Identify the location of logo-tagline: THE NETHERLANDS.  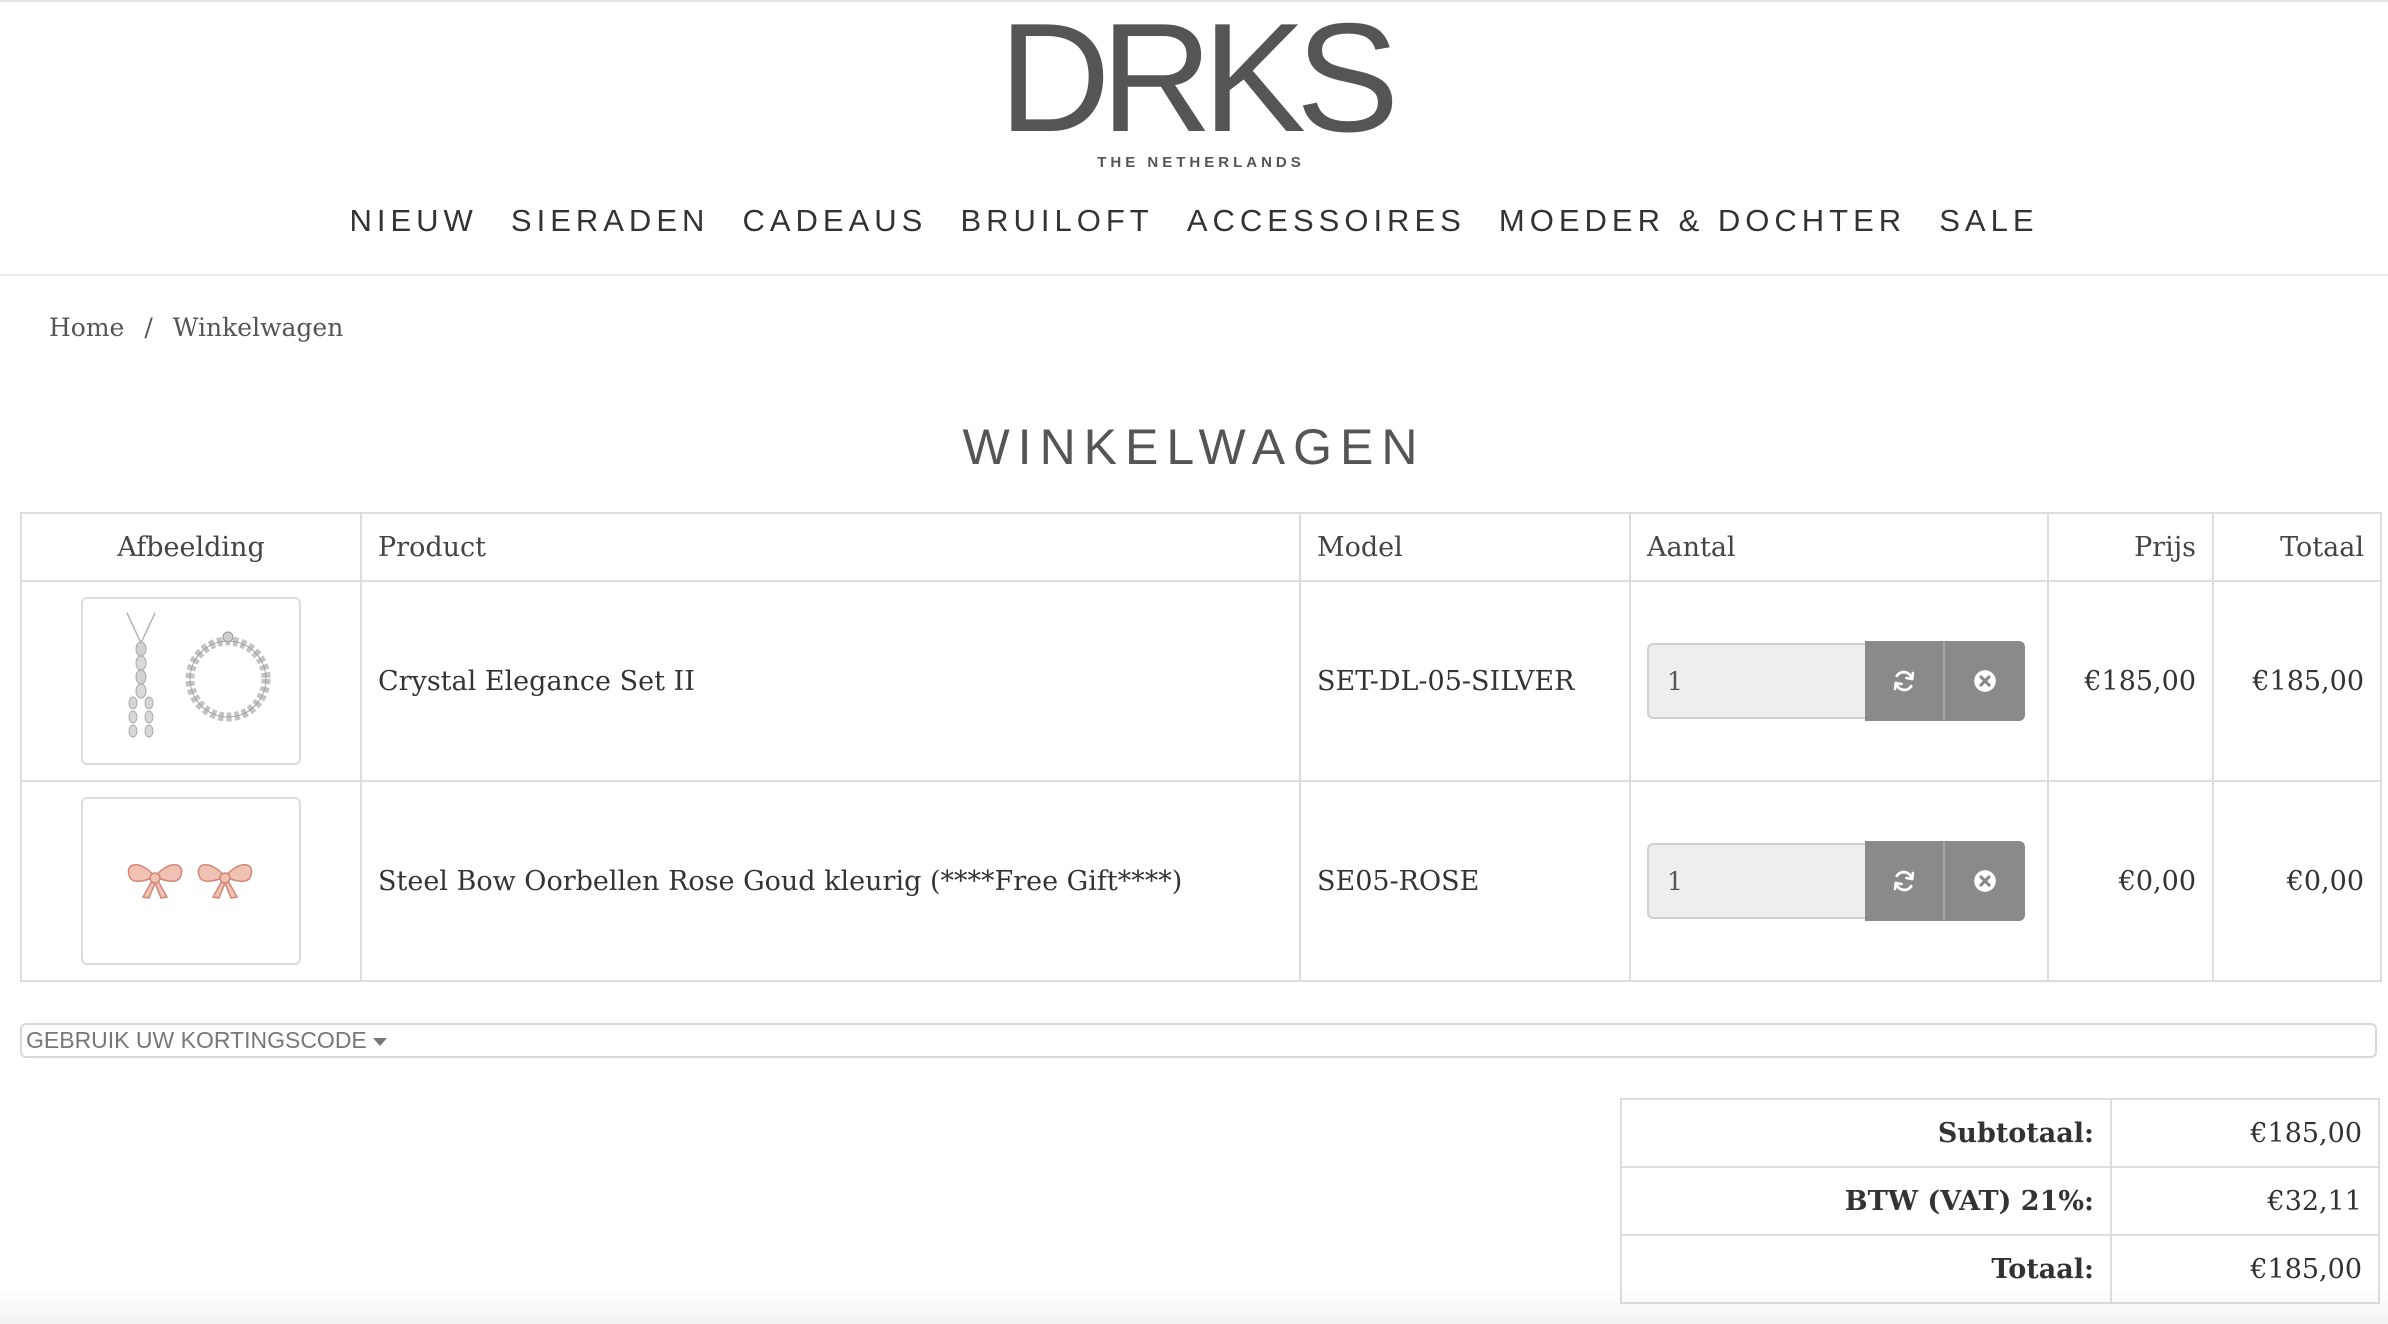
(1201, 162).